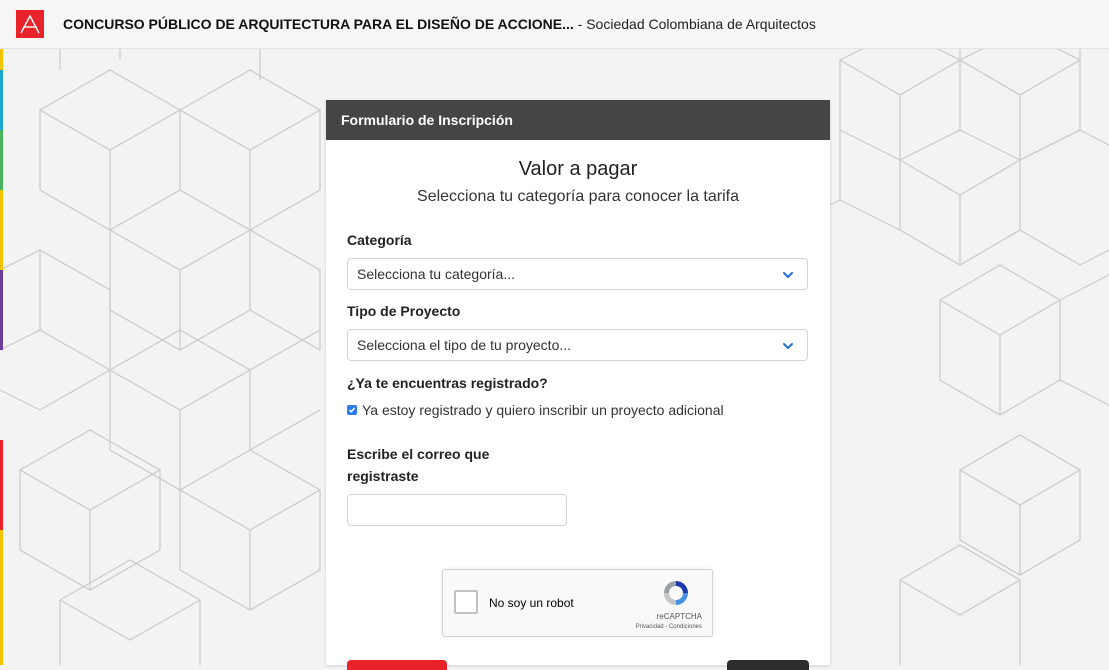 The height and width of the screenshot is (670, 1109). I want to click on email-label-line2: registraste, so click(383, 476).